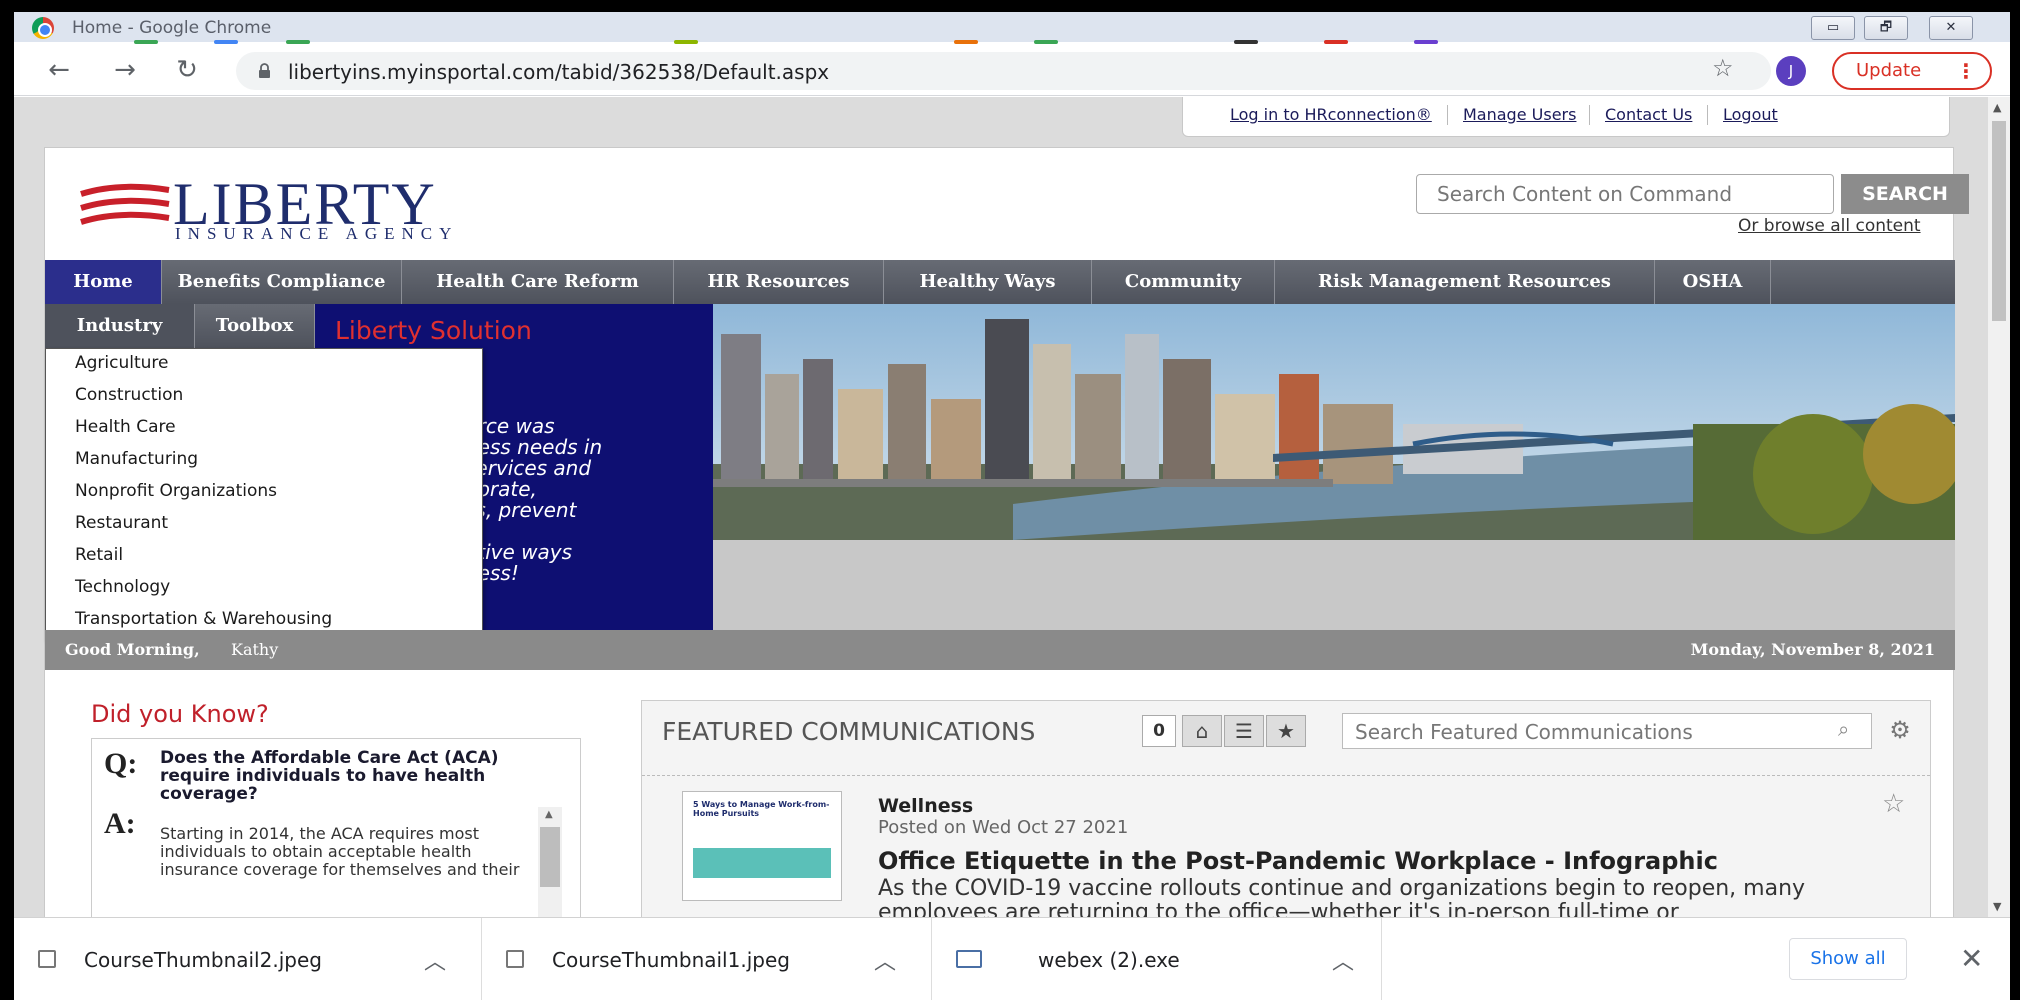  I want to click on site-search-button: SEARCH, so click(1905, 194).